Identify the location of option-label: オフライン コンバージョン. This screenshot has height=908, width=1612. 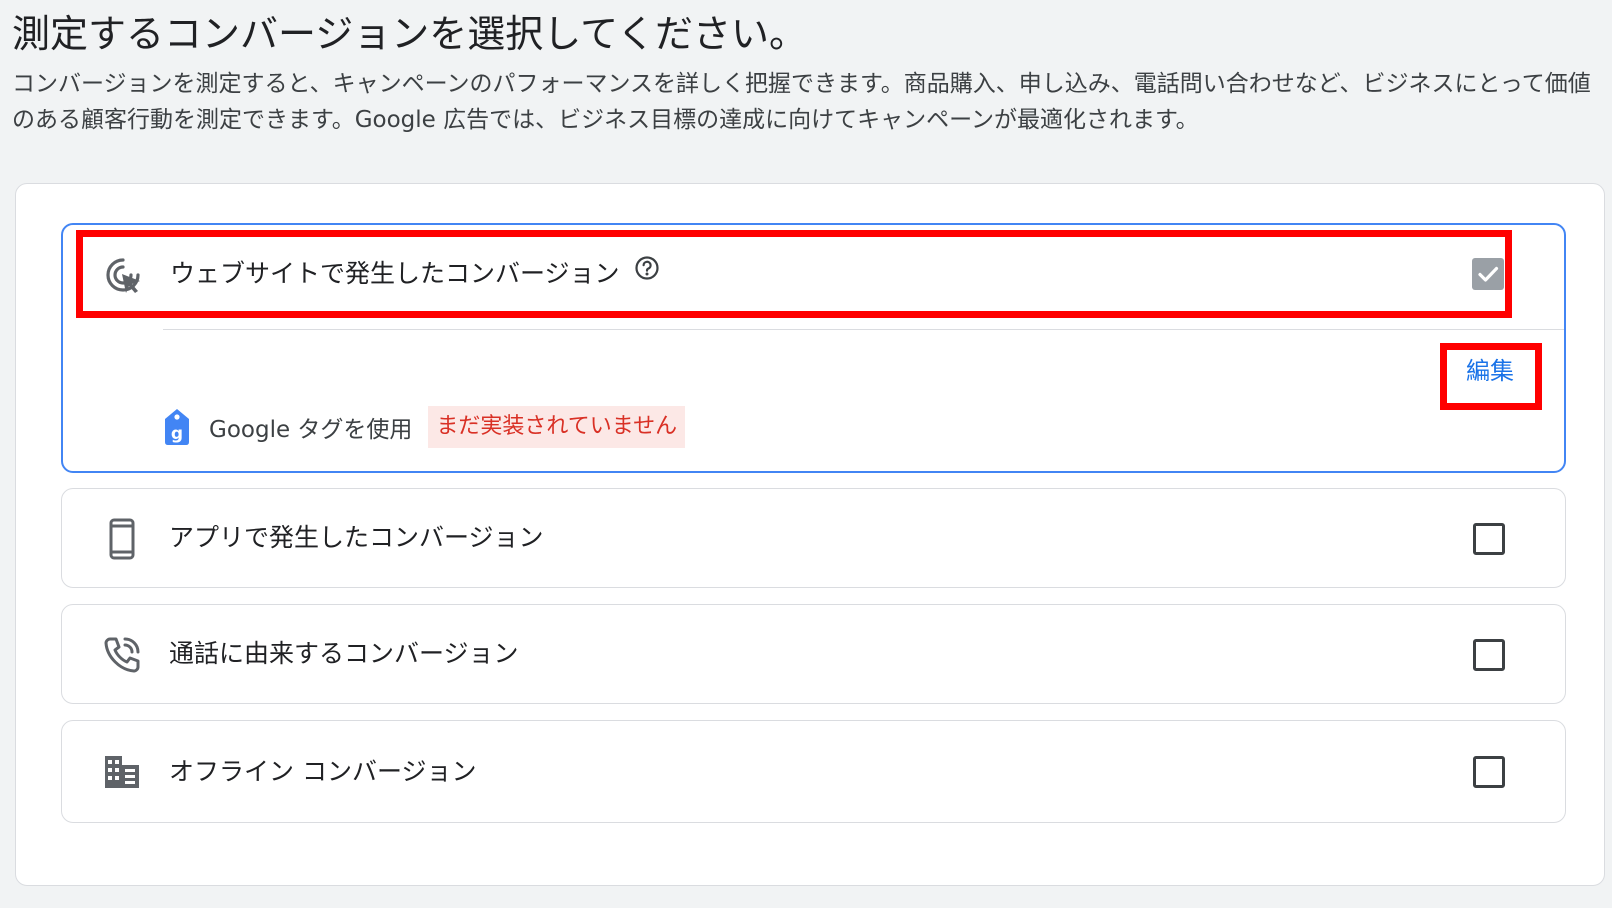
(323, 771).